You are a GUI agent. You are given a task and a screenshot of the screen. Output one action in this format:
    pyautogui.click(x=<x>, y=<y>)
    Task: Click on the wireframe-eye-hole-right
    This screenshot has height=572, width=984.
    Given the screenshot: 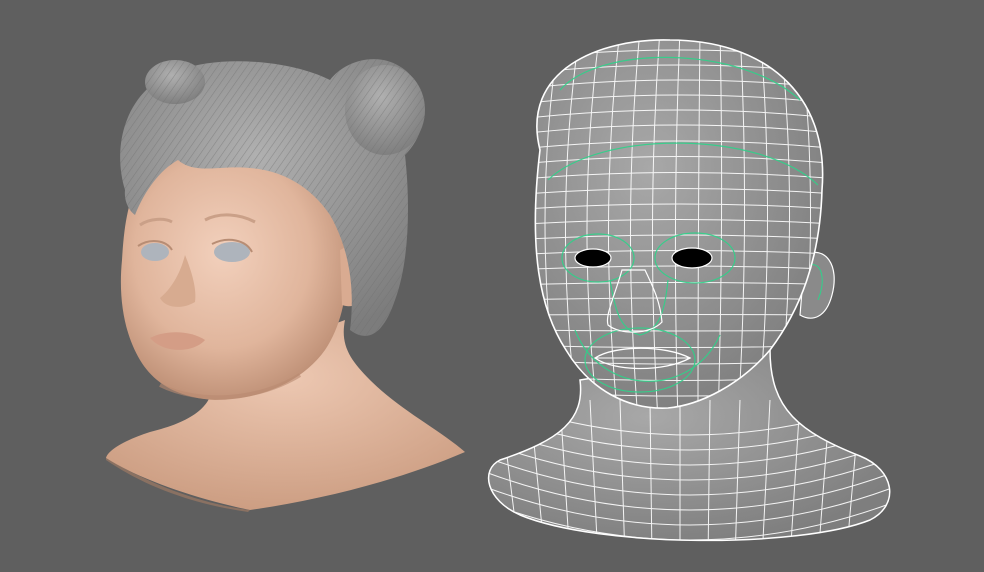 What is the action you would take?
    pyautogui.click(x=692, y=258)
    